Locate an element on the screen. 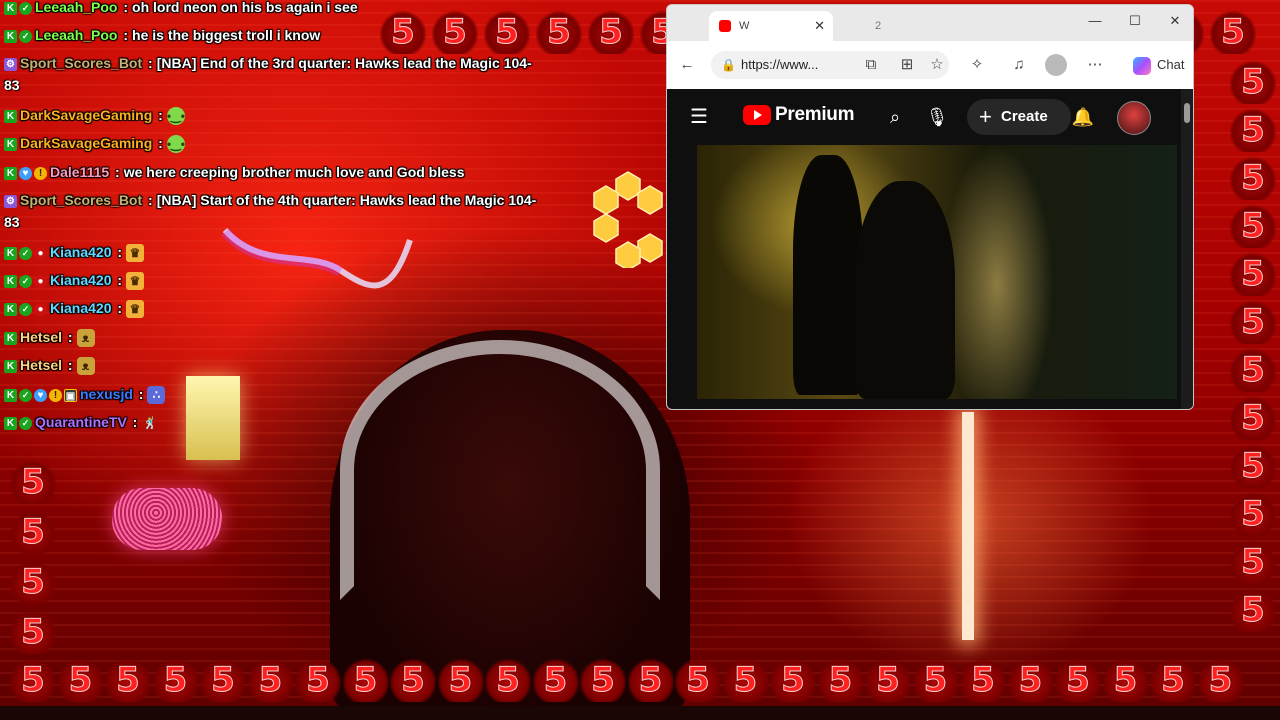 The image size is (1280, 720). video-player is located at coordinates (937, 272).